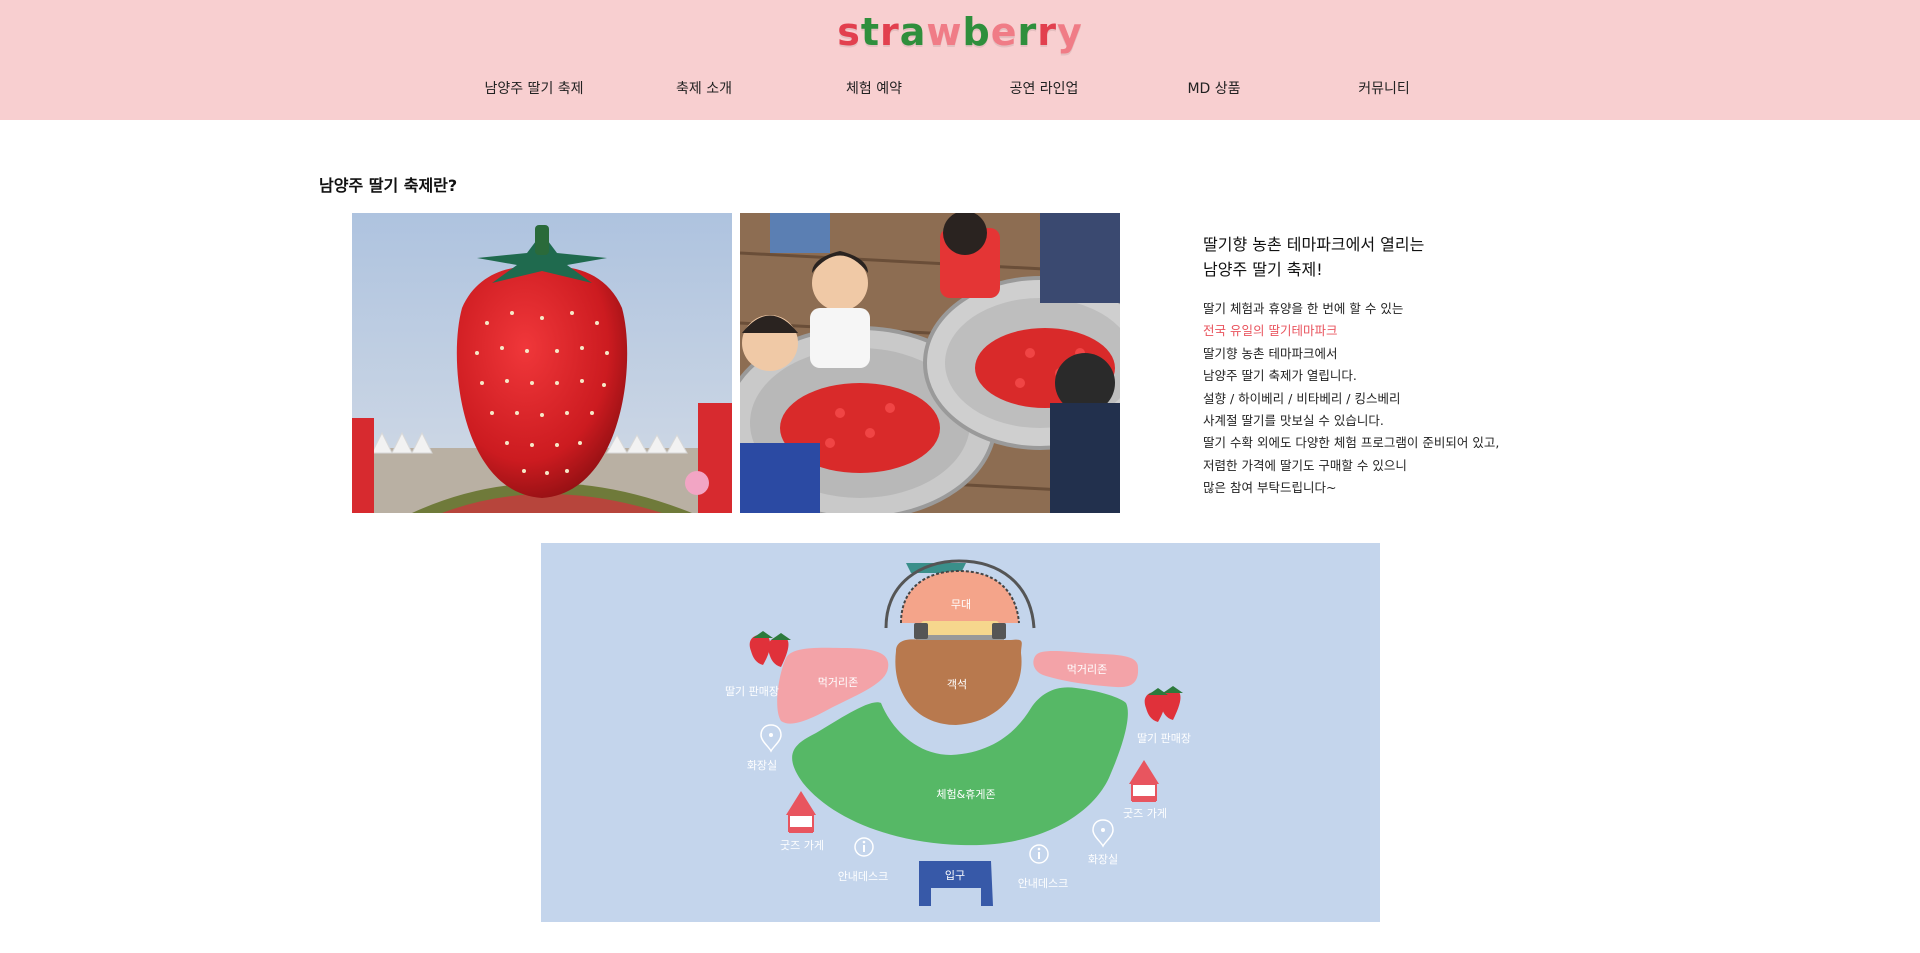 The image size is (1920, 953). What do you see at coordinates (960, 90) in the screenshot?
I see `main-nav: 남양주 딸기 축제 축제 소개 체험 예약 공연 라인업 MD 상품 커뮤니티` at bounding box center [960, 90].